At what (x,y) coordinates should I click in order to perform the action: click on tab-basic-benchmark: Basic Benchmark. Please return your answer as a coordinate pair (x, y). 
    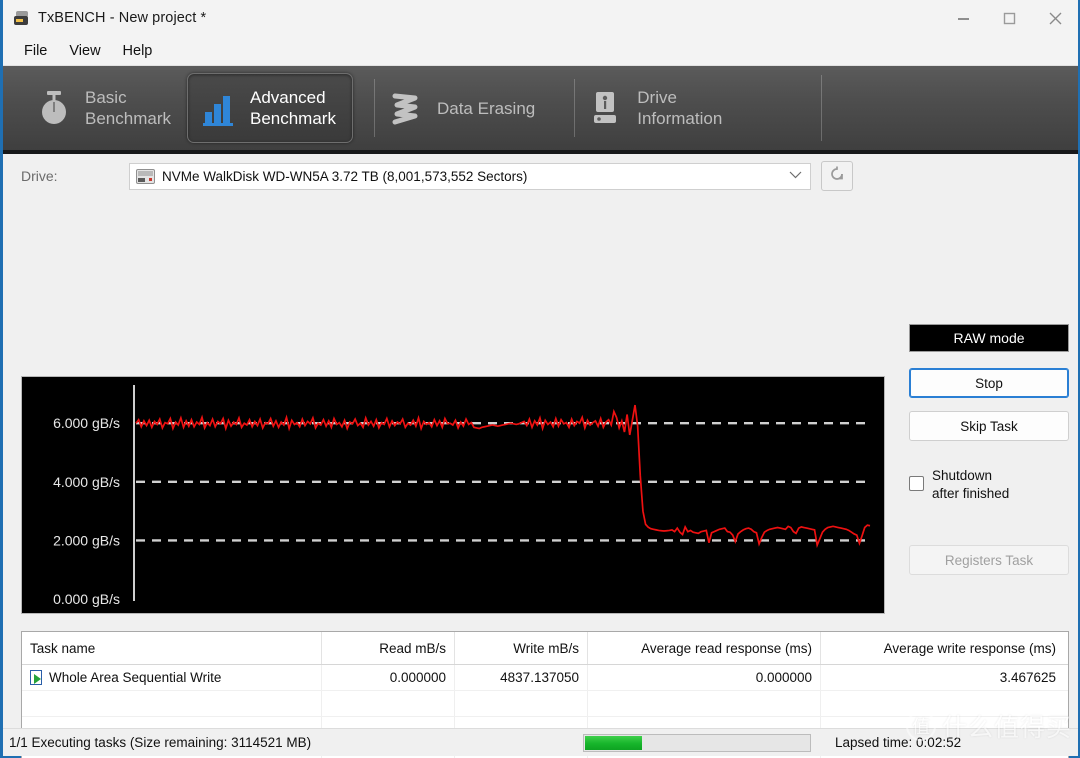
    Looking at the image, I should click on (105, 108).